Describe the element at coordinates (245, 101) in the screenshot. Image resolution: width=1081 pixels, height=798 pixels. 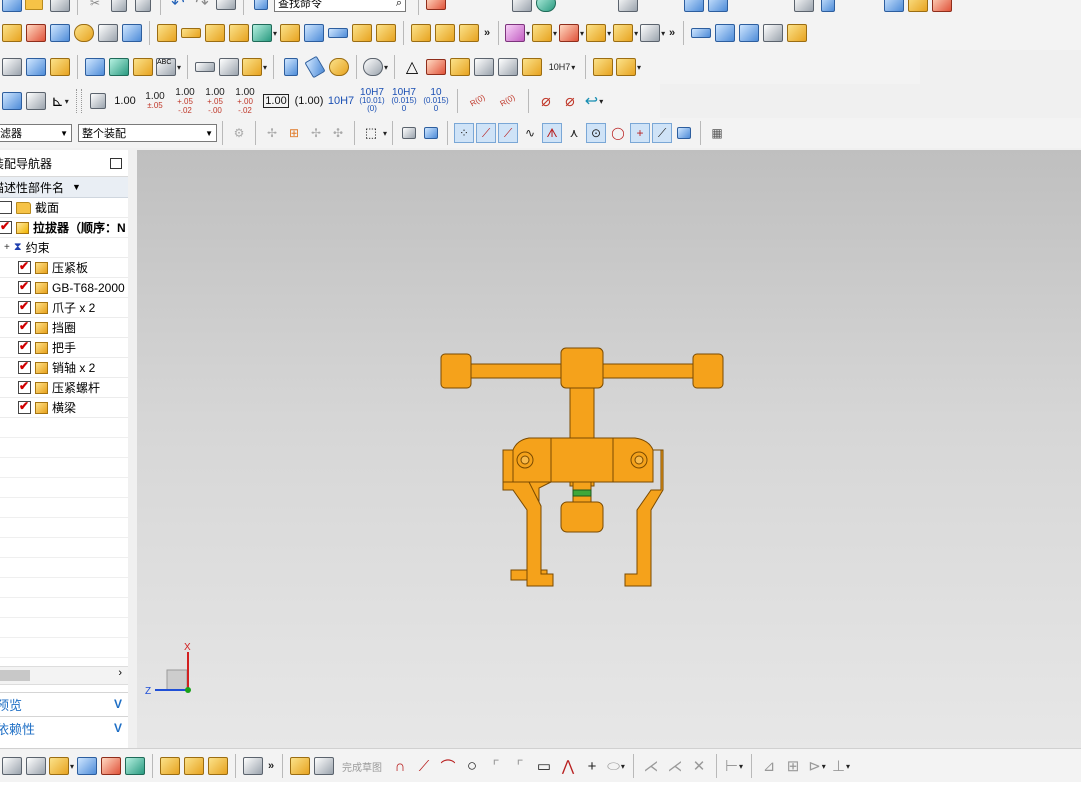
I see `dimension-lower-button: 1.00 +.00 -.02` at that location.